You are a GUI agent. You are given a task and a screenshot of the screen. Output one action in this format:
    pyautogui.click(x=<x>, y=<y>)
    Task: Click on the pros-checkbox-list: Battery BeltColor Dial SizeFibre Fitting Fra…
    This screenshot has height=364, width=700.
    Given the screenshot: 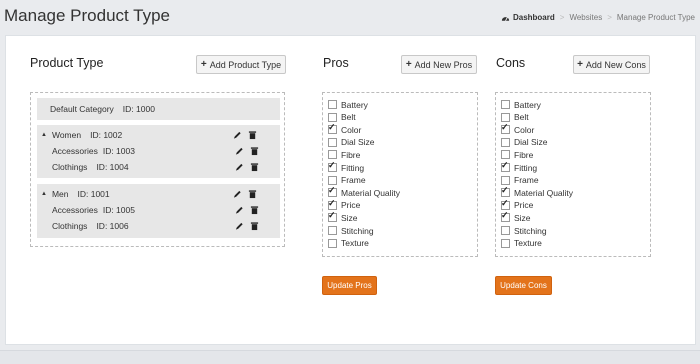 What is the action you would take?
    pyautogui.click(x=400, y=174)
    